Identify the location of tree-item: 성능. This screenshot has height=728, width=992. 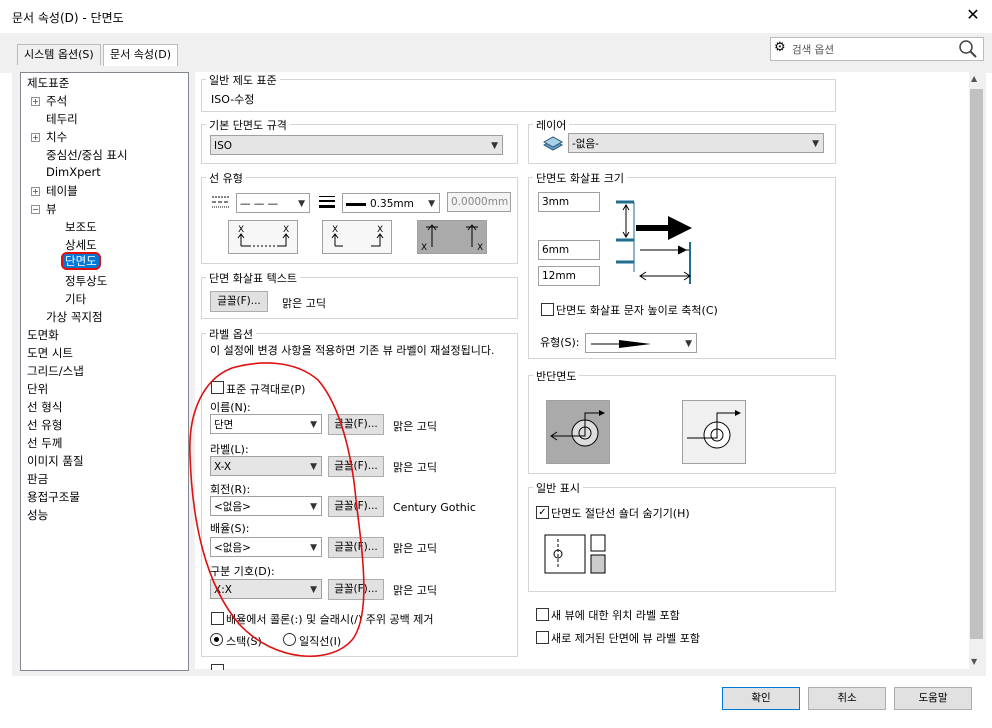
(37, 515).